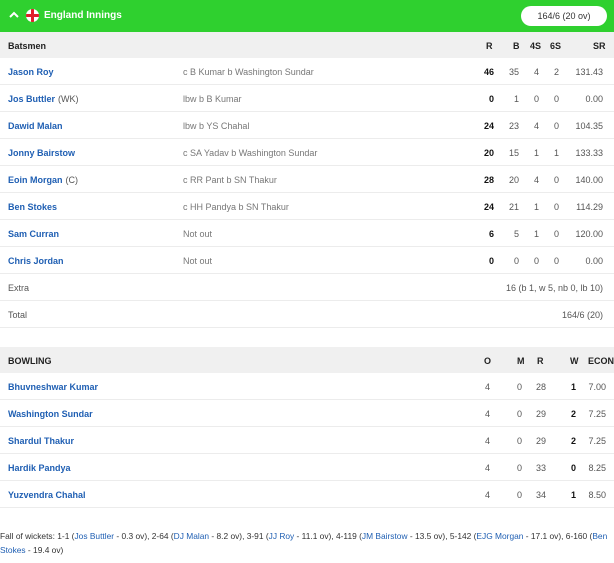  What do you see at coordinates (491, 234) in the screenshot?
I see `runs-value: 6` at bounding box center [491, 234].